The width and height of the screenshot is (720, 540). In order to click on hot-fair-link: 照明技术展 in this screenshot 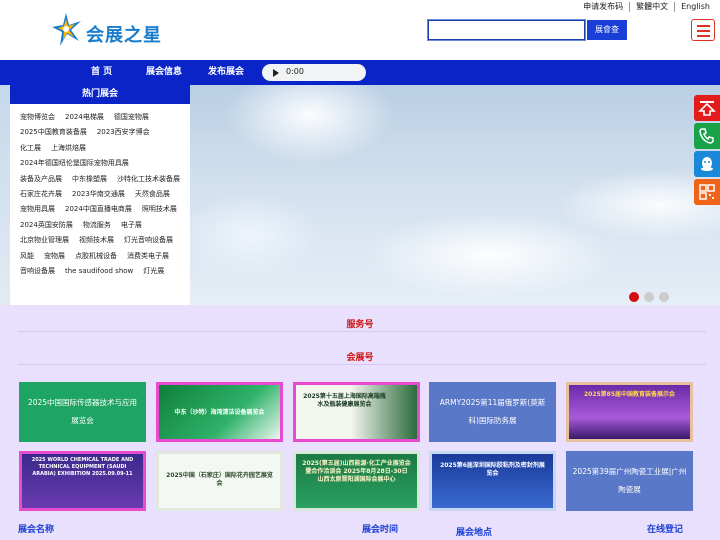, I will do `click(159, 209)`.